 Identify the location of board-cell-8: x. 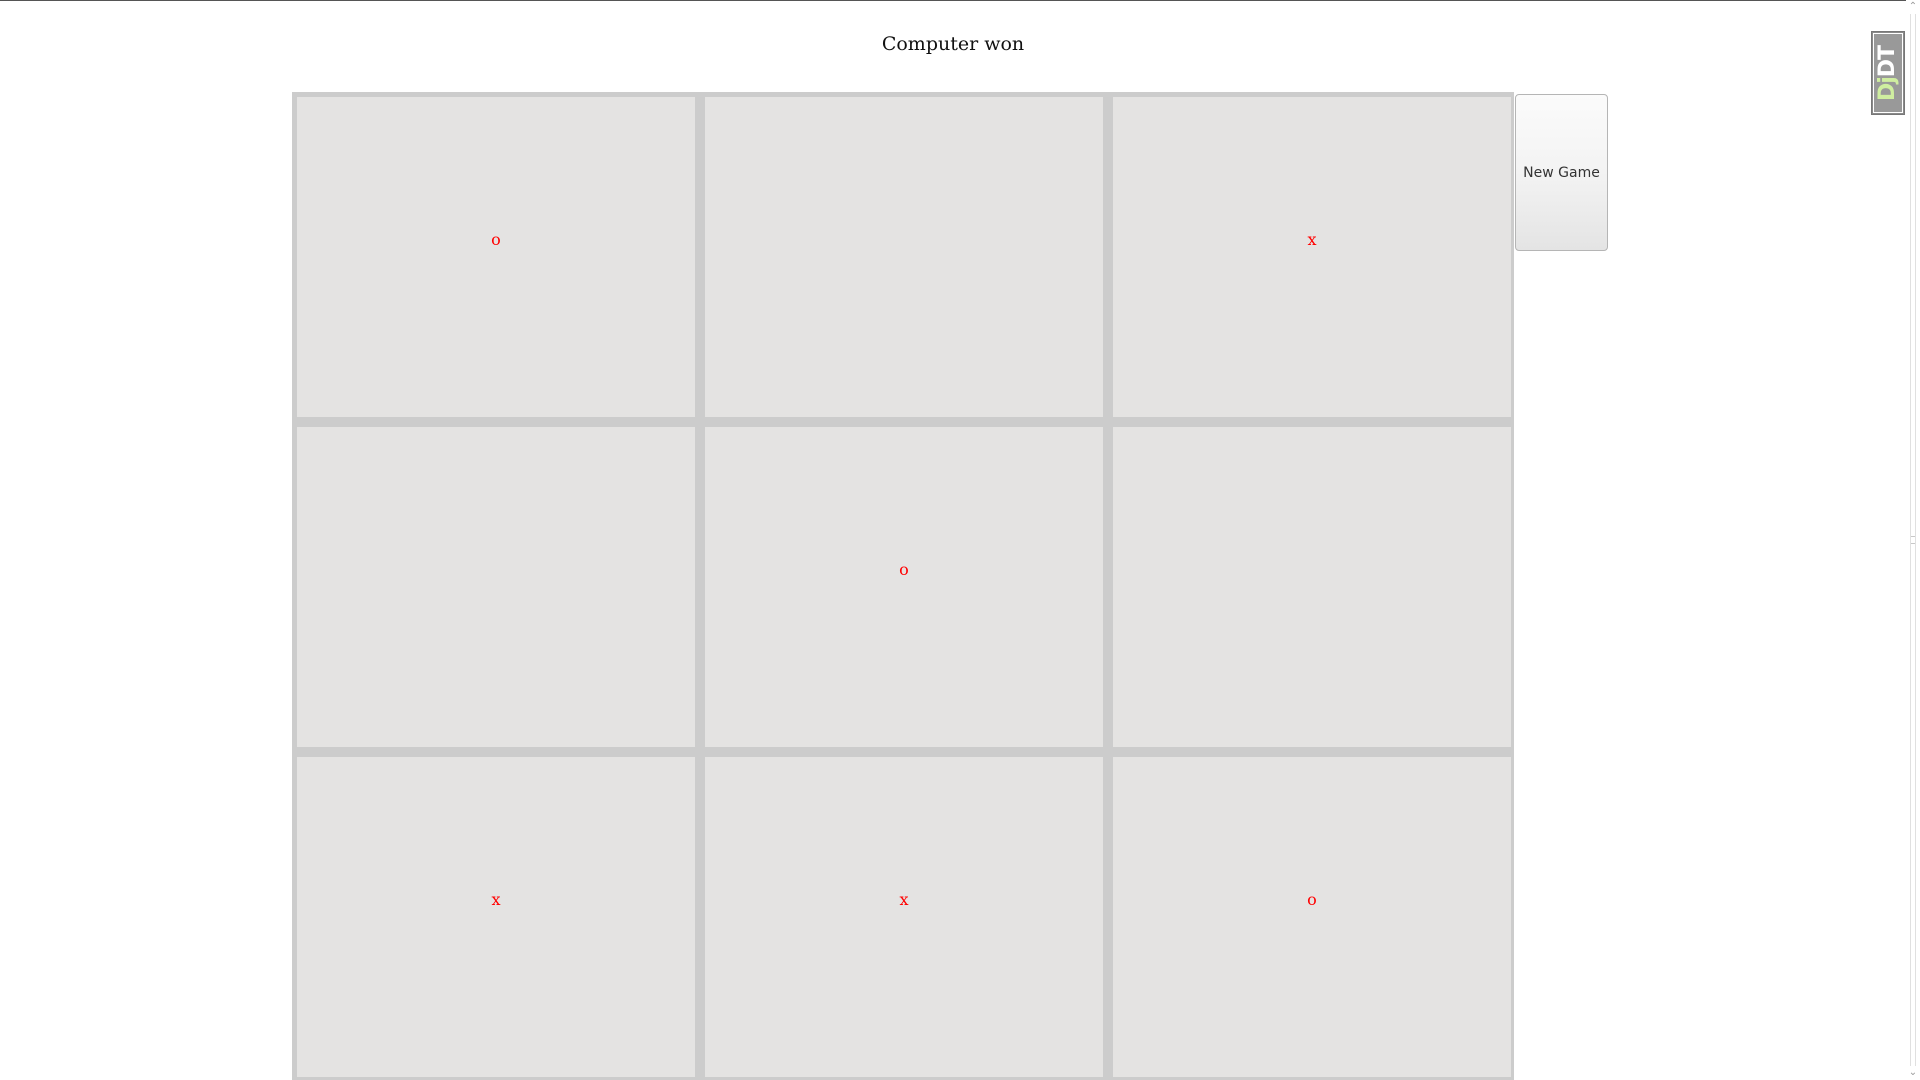
(904, 917).